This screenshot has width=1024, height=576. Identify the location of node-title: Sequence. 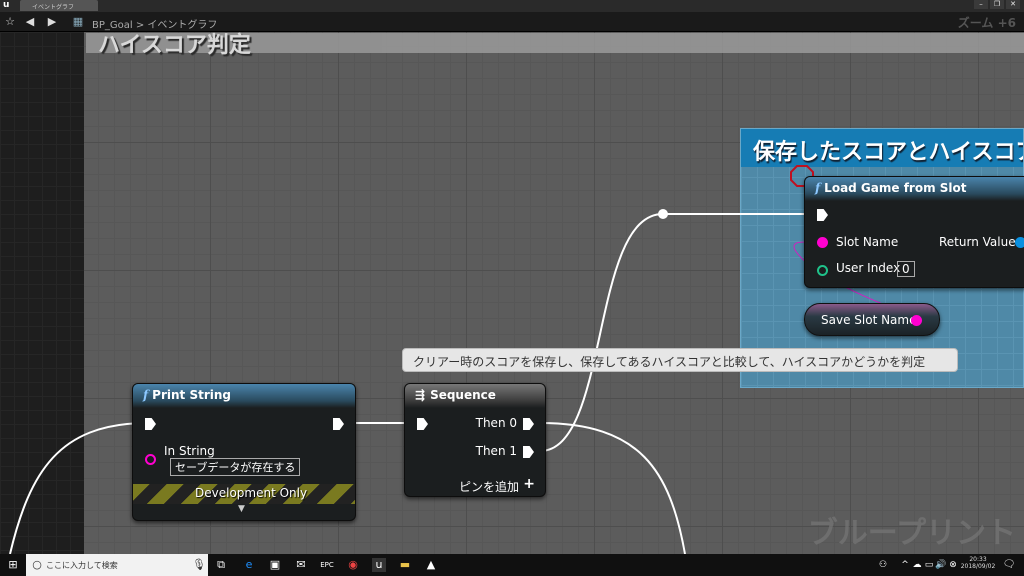
(463, 395).